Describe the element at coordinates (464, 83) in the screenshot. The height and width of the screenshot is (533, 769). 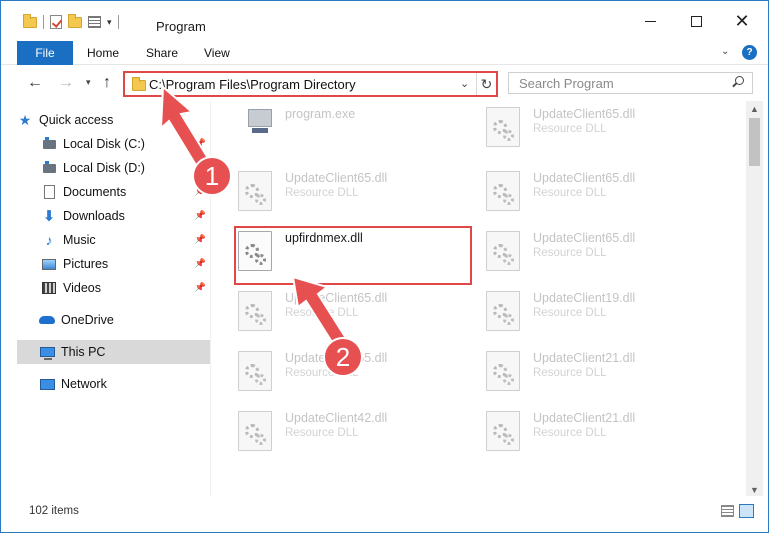
I see `address-history-chevron-icon: ⌄` at that location.